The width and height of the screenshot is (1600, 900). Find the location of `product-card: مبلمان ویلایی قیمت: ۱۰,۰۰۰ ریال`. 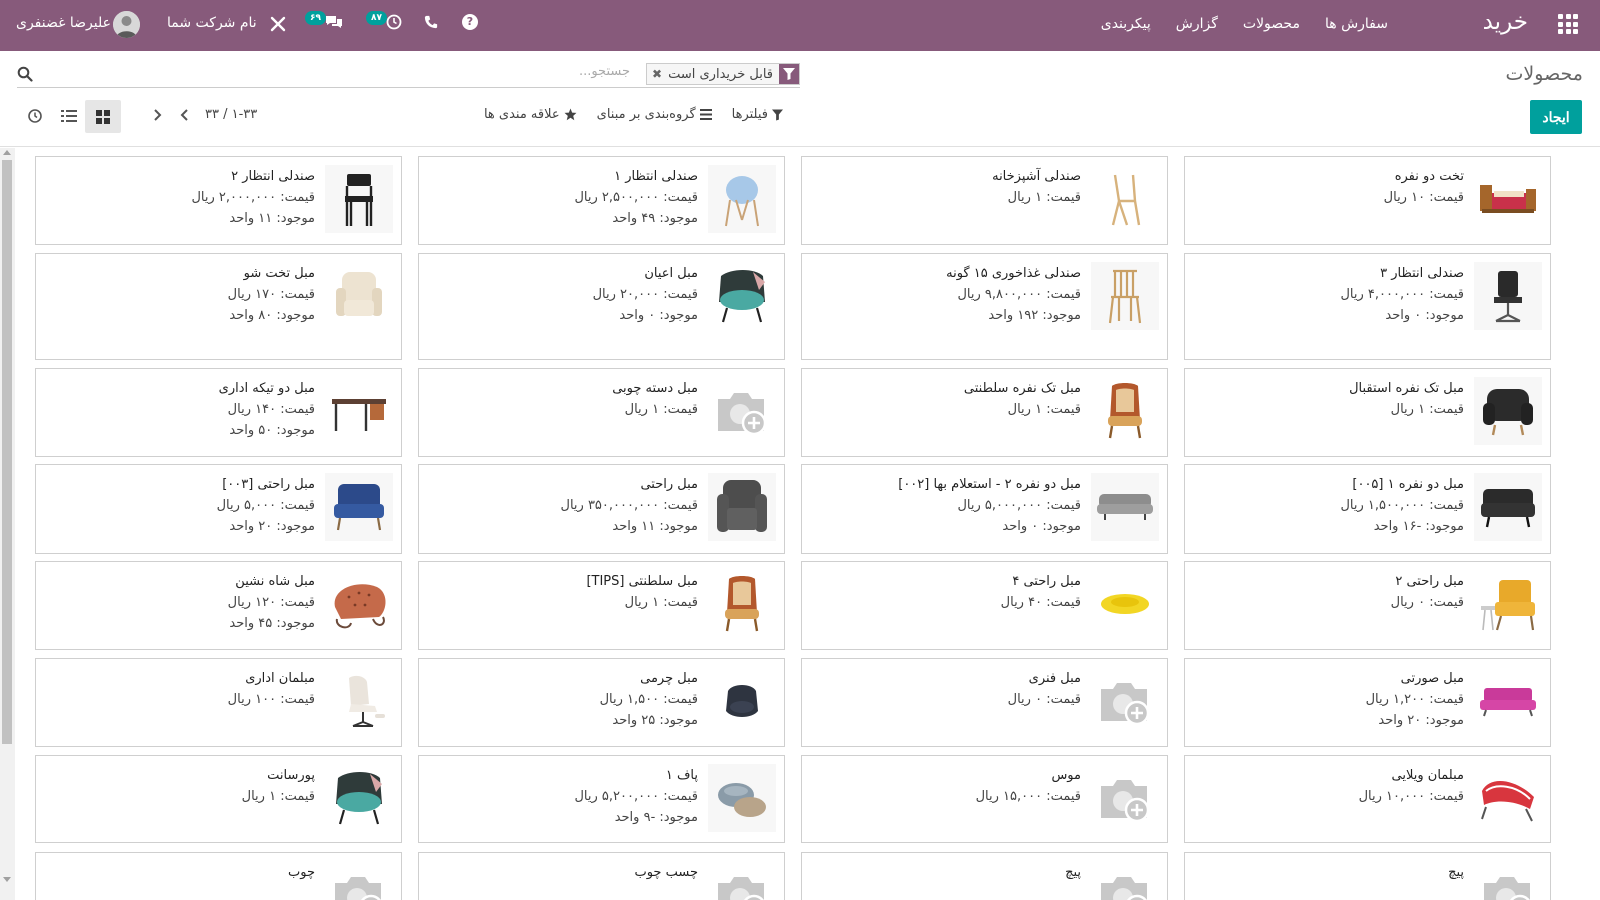

product-card: مبلمان ویلایی قیمت: ۱۰,۰۰۰ ریال is located at coordinates (1367, 799).